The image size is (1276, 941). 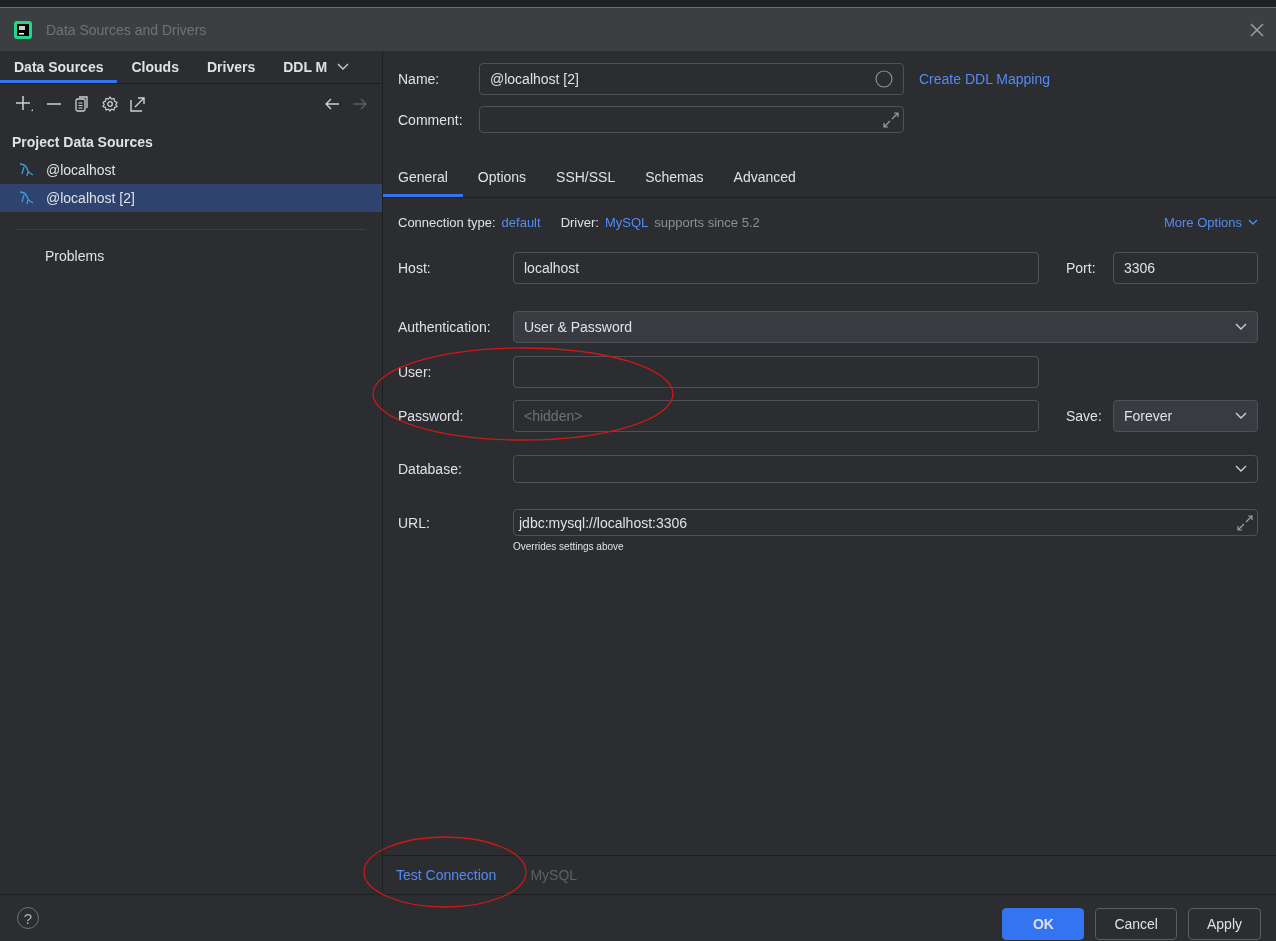 What do you see at coordinates (155, 67) in the screenshot?
I see `sidebar-tab: Clouds` at bounding box center [155, 67].